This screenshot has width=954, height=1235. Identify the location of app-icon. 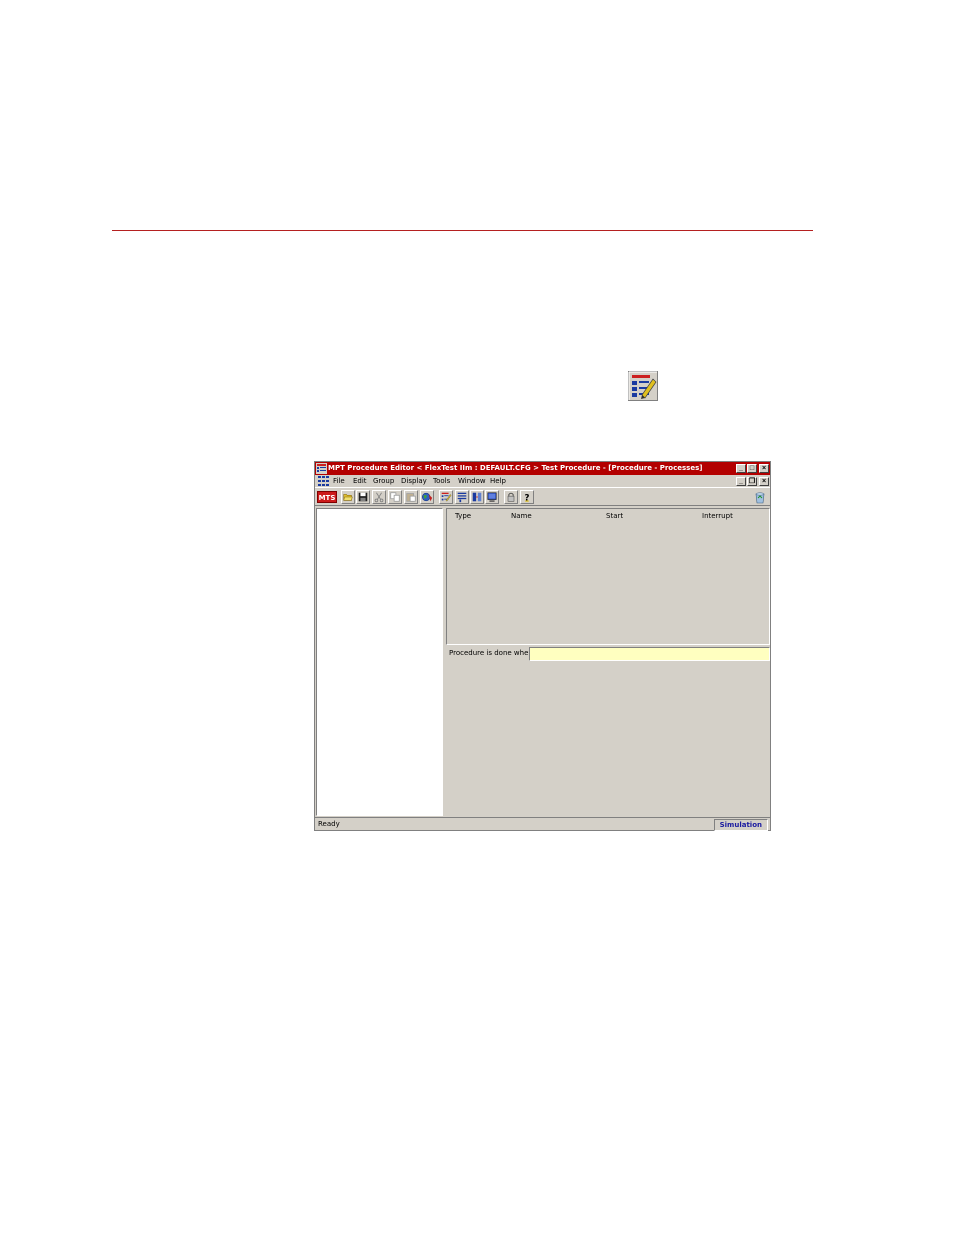
(321, 468).